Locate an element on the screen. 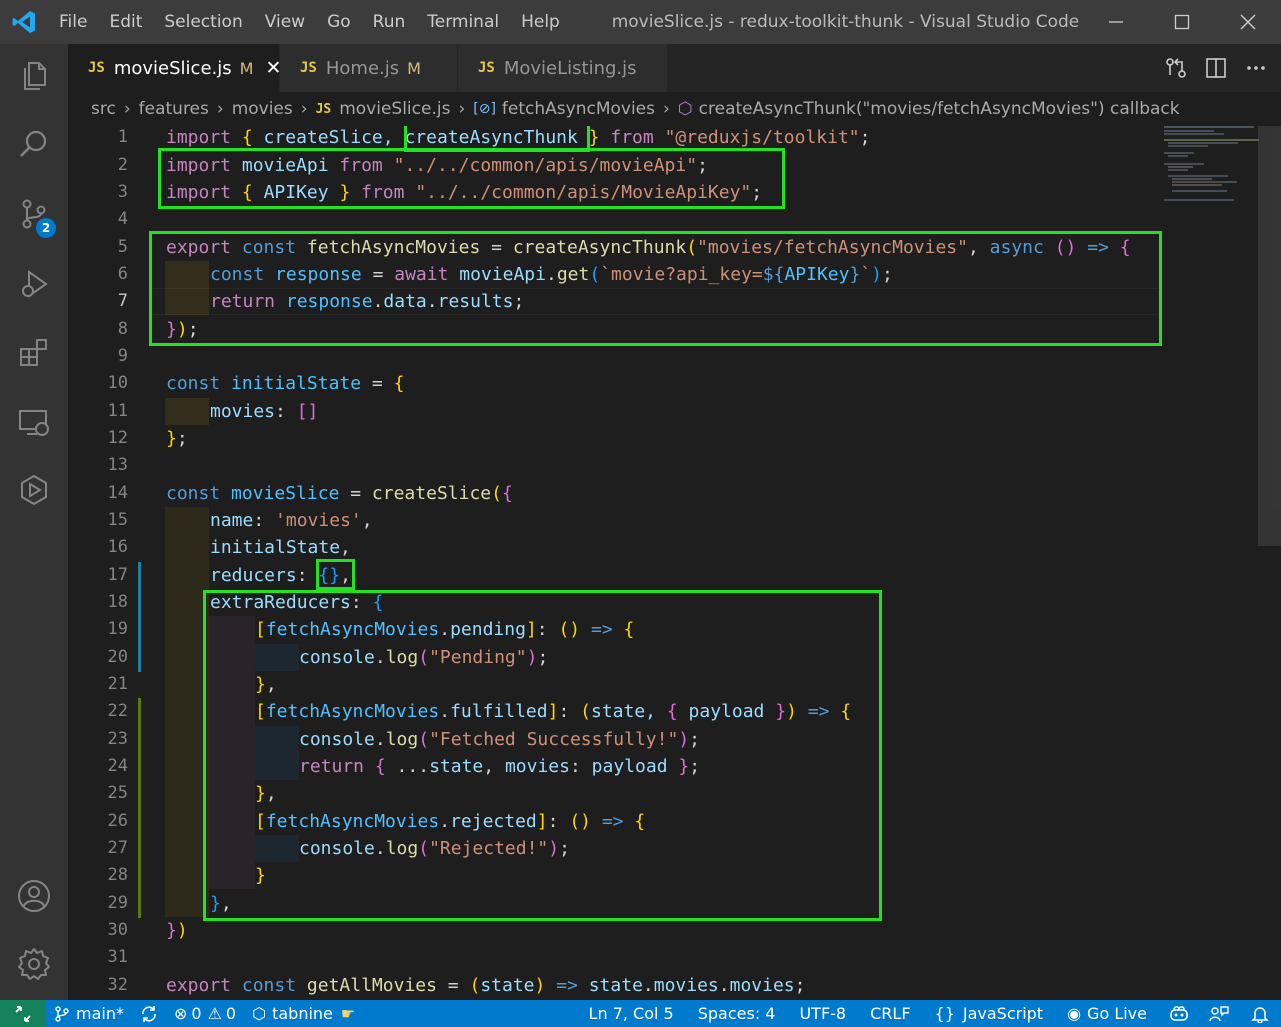 Image resolution: width=1281 pixels, height=1027 pixels. bell-icon is located at coordinates (1260, 1014).